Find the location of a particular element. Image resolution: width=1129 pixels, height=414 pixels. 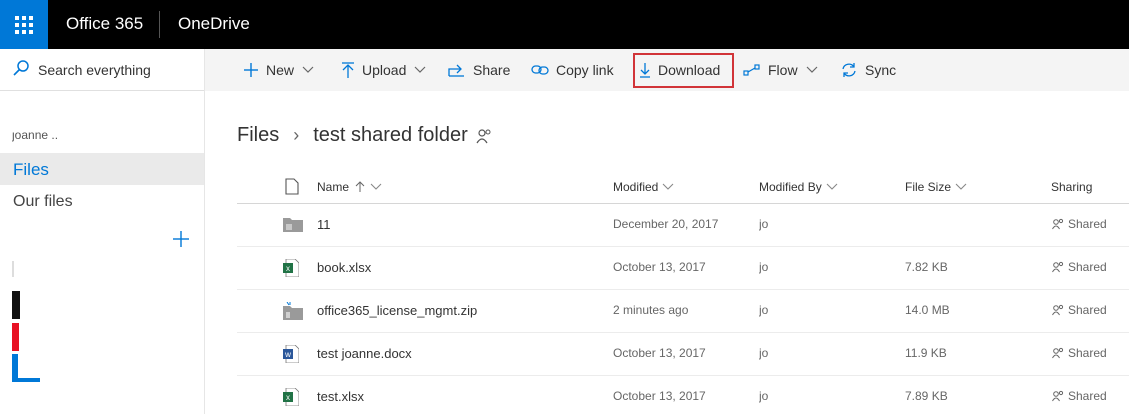

new-button: New is located at coordinates (282, 70).